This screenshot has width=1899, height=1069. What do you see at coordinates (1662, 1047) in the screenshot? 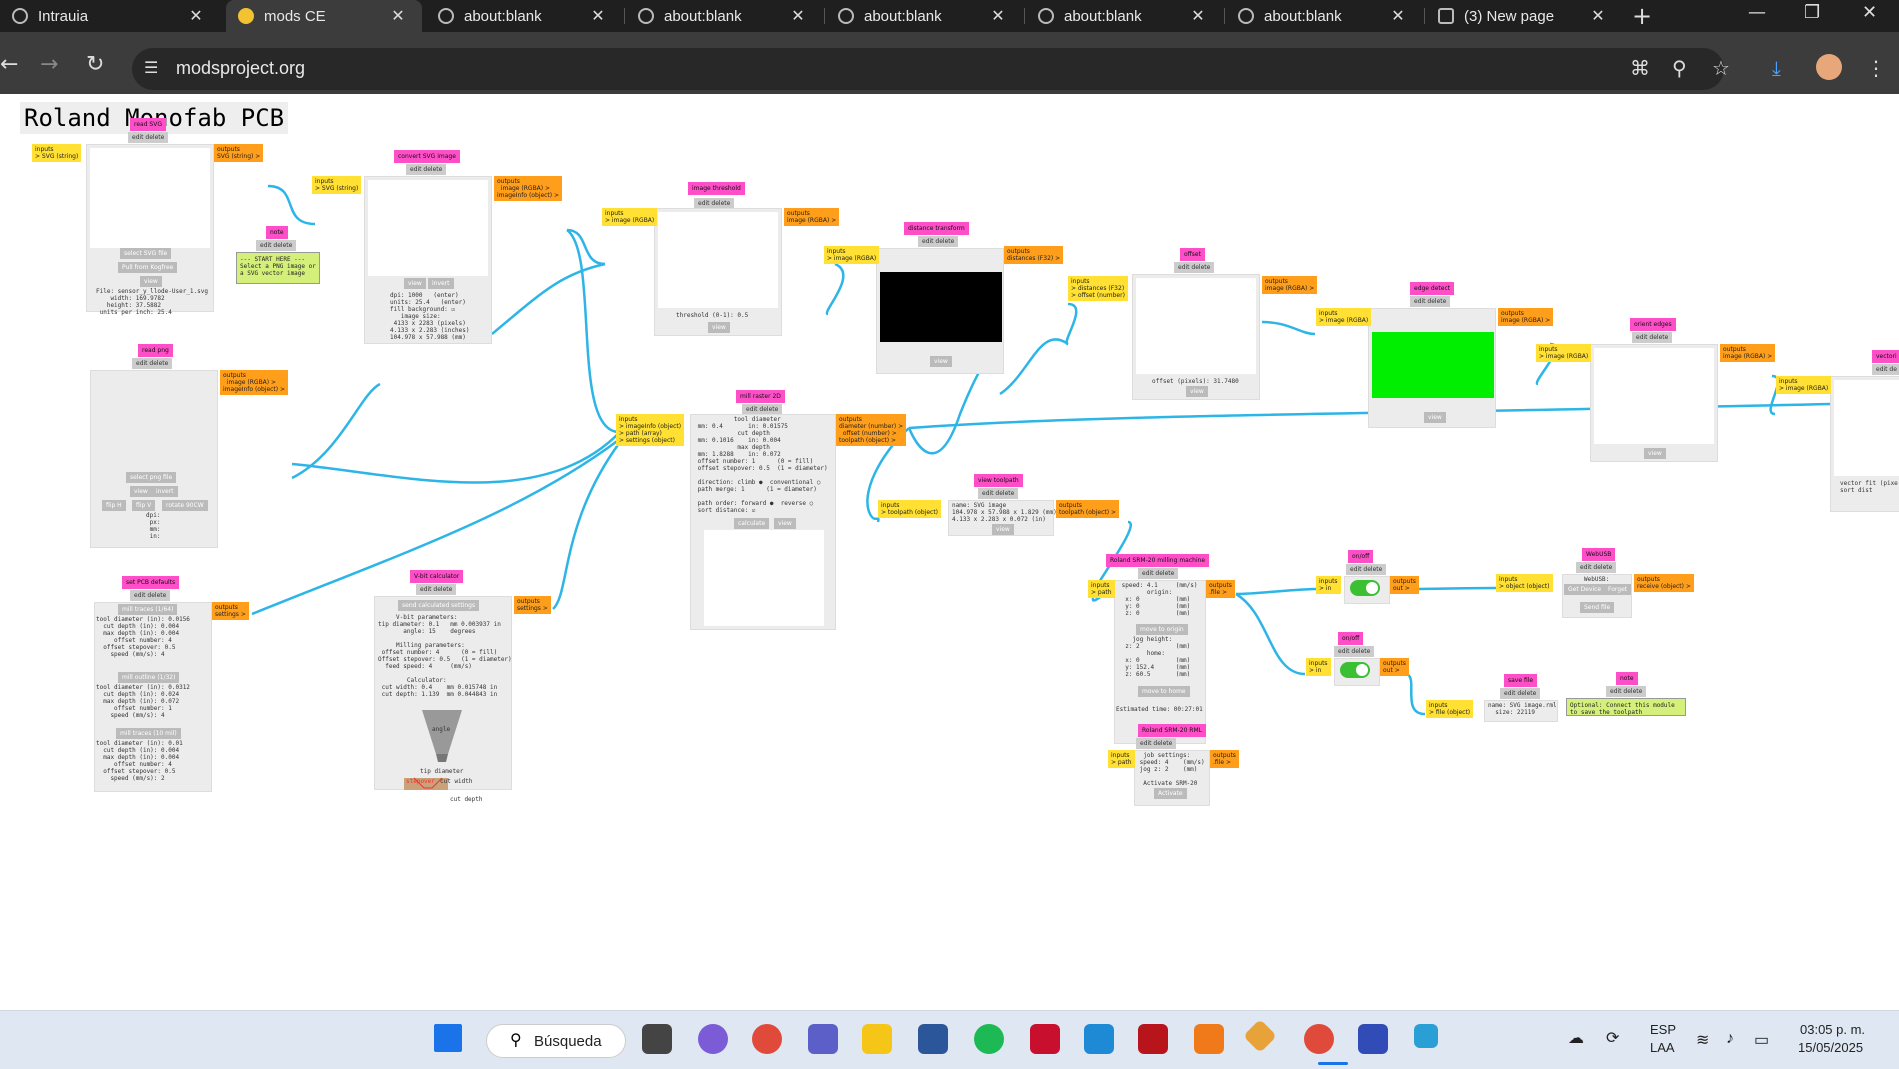
I see `language-bottom: LAA` at bounding box center [1662, 1047].